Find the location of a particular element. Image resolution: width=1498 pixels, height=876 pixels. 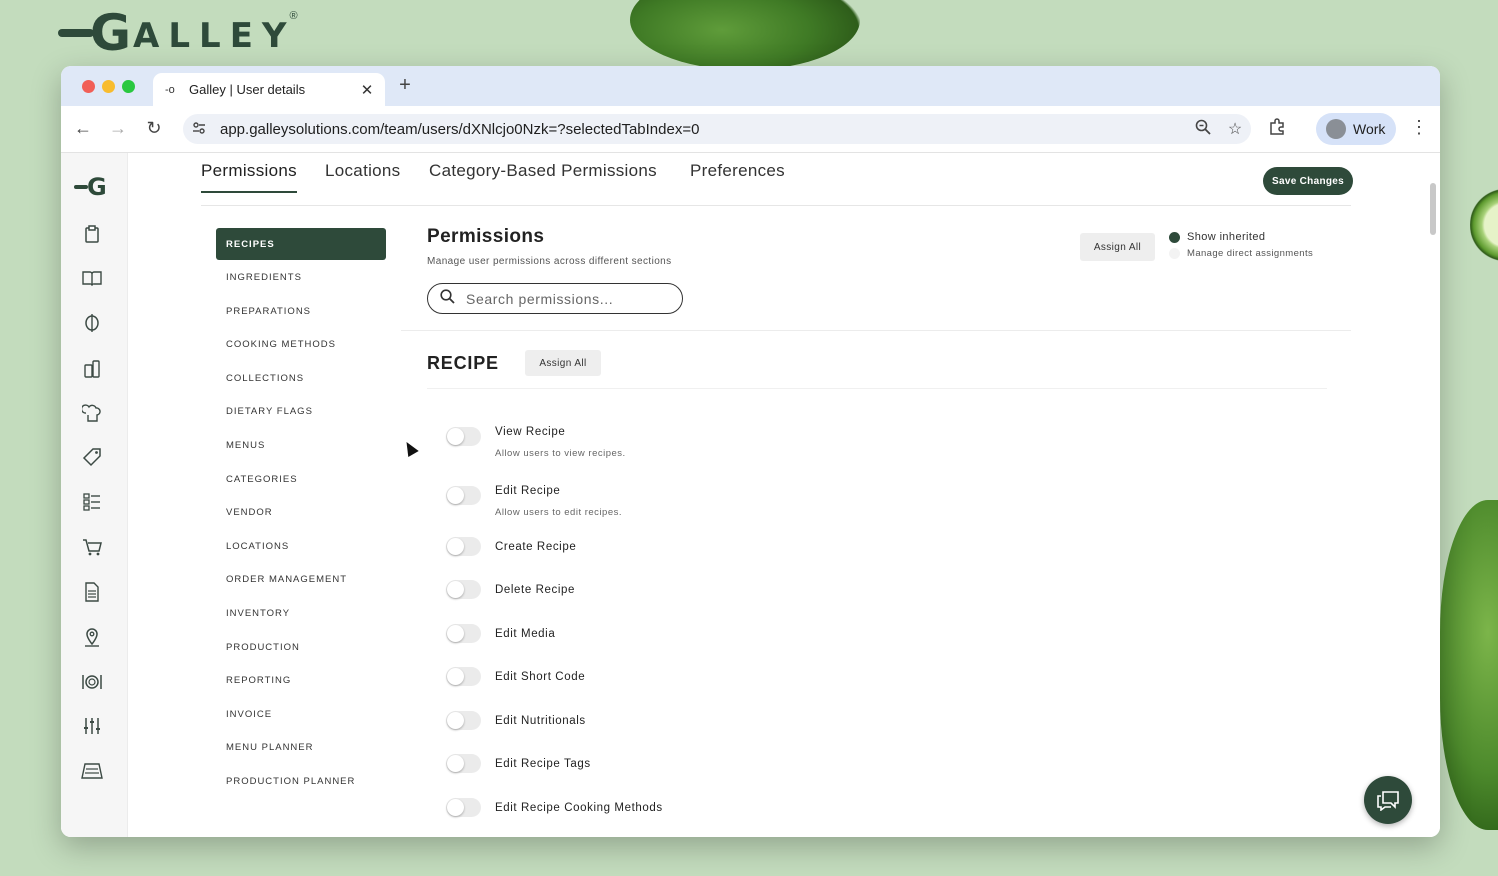

legend-direct: Manage direct assignments is located at coordinates (1241, 253).